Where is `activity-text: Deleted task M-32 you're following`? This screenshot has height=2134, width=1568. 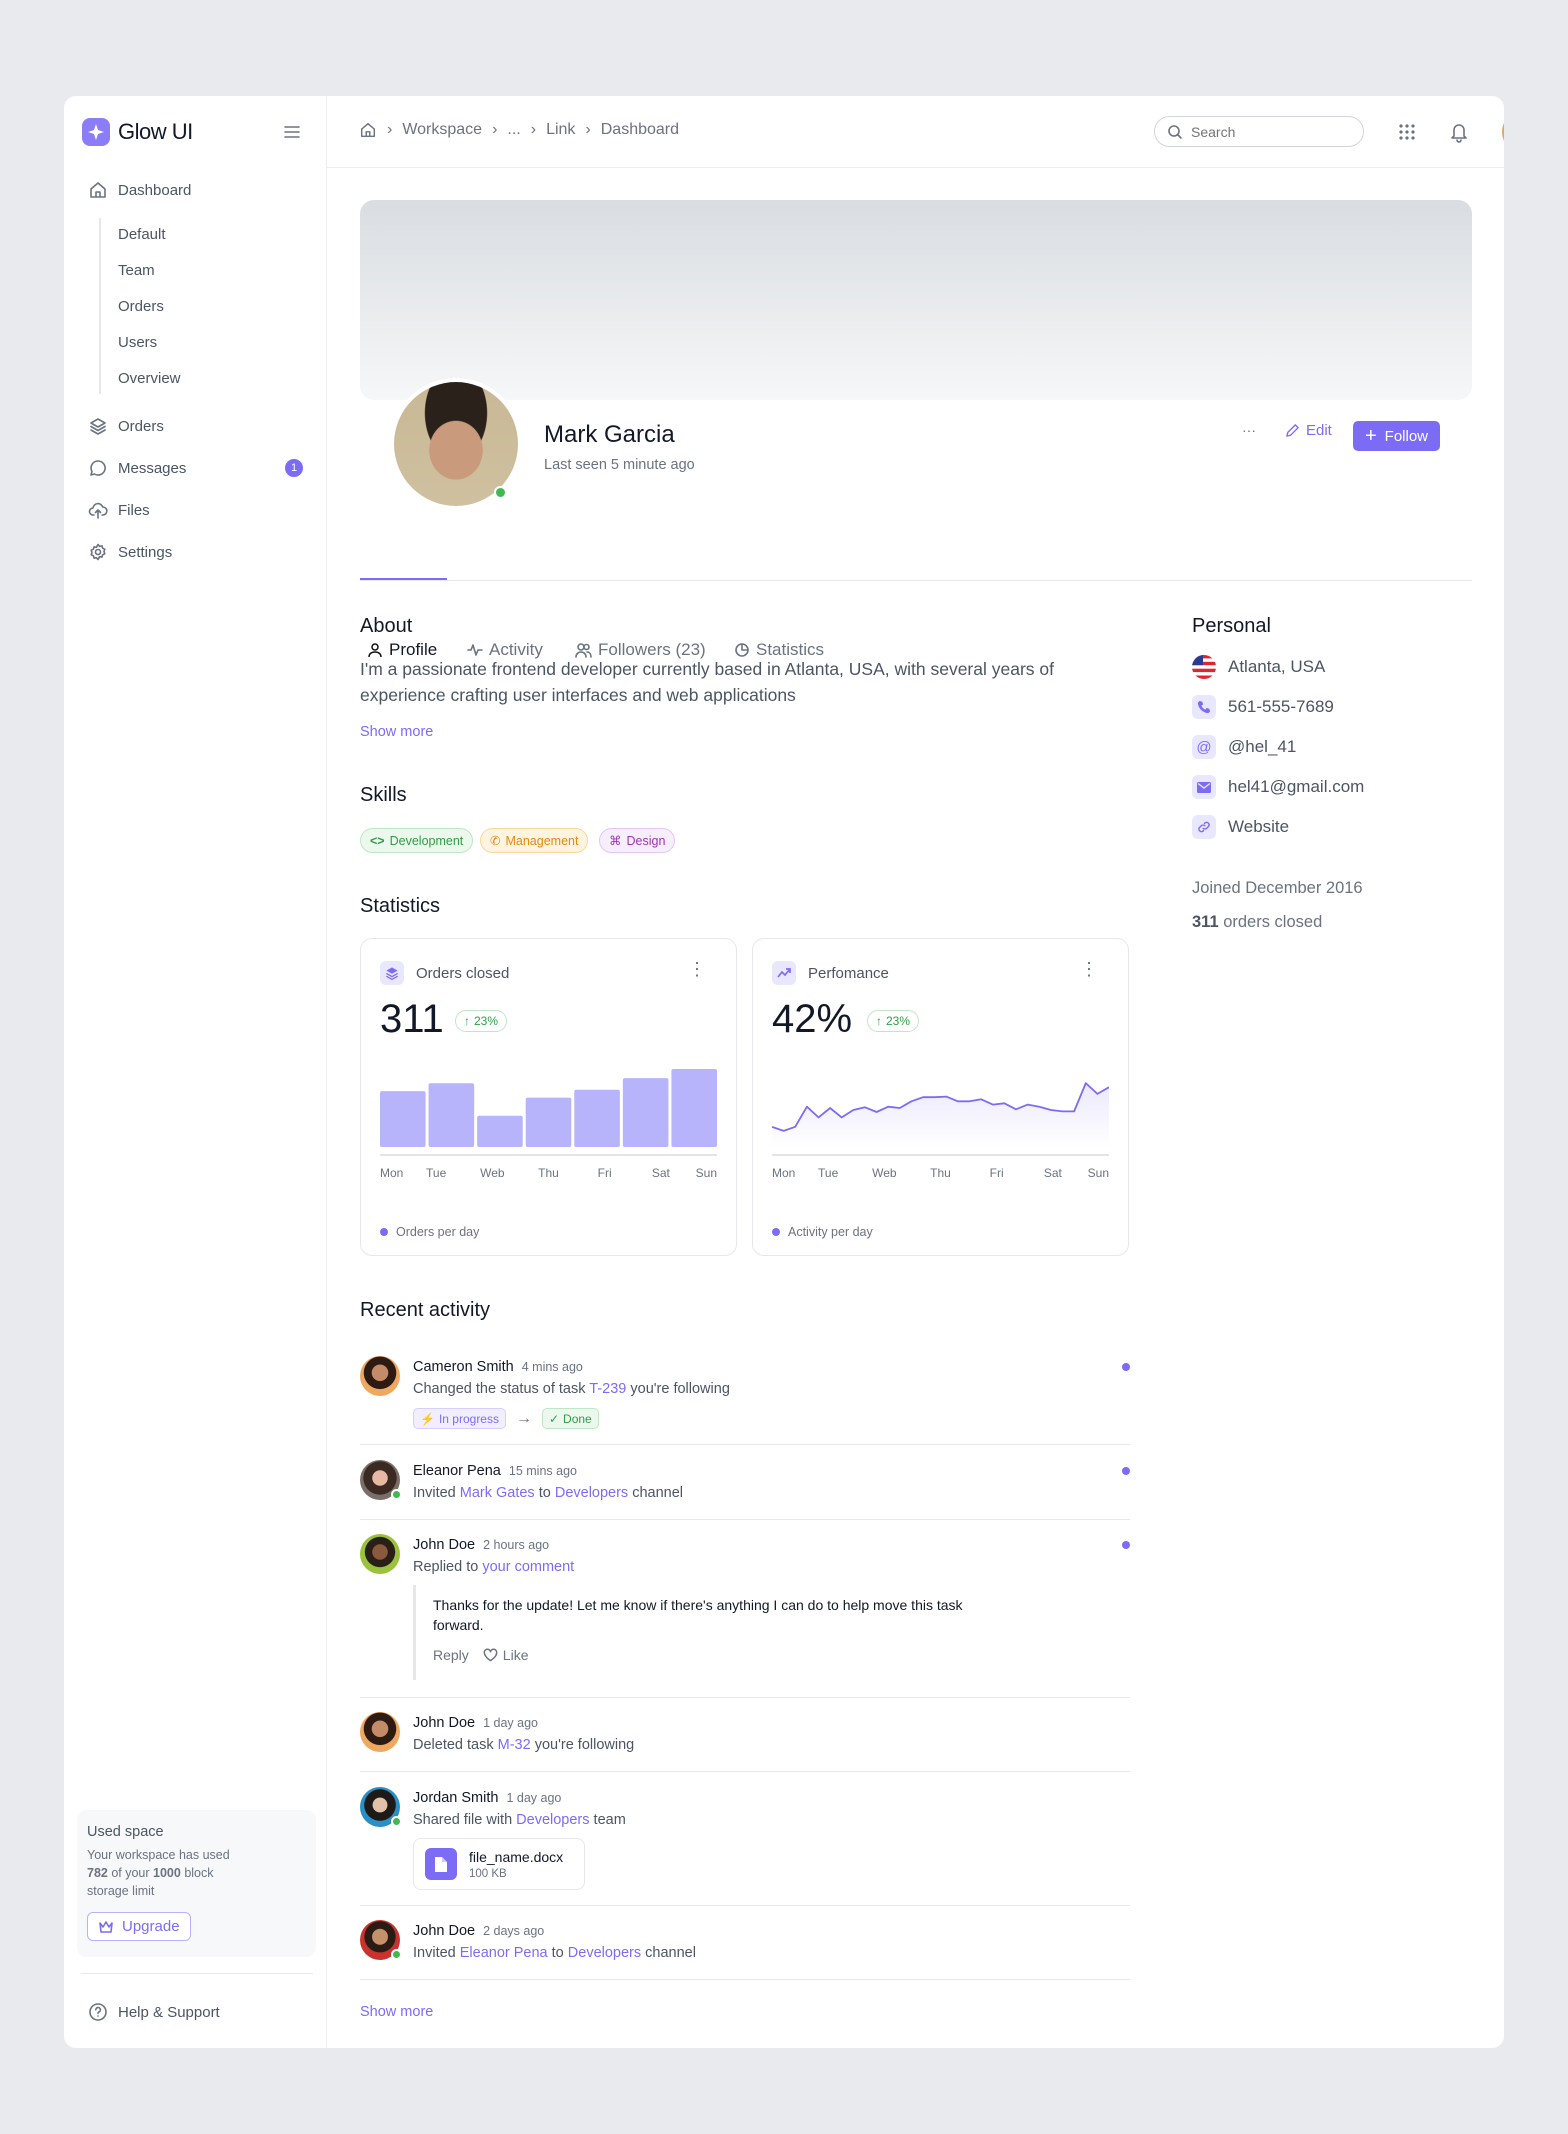 activity-text: Deleted task M-32 you're following is located at coordinates (523, 1745).